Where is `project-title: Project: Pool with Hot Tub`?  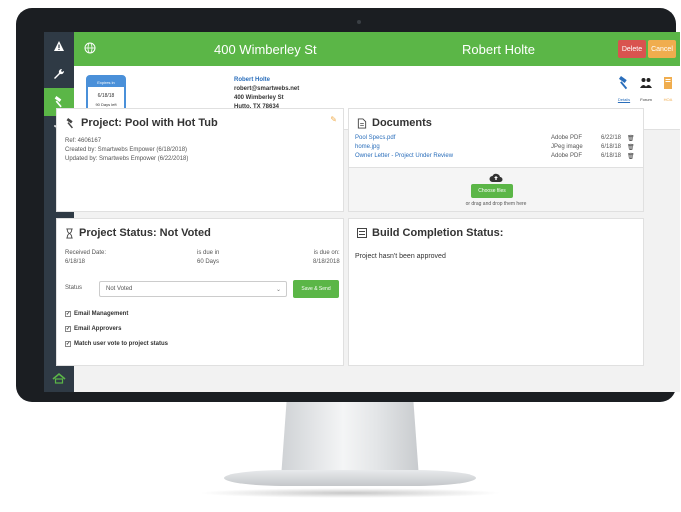
project-title: Project: Pool with Hot Tub is located at coordinates (141, 123).